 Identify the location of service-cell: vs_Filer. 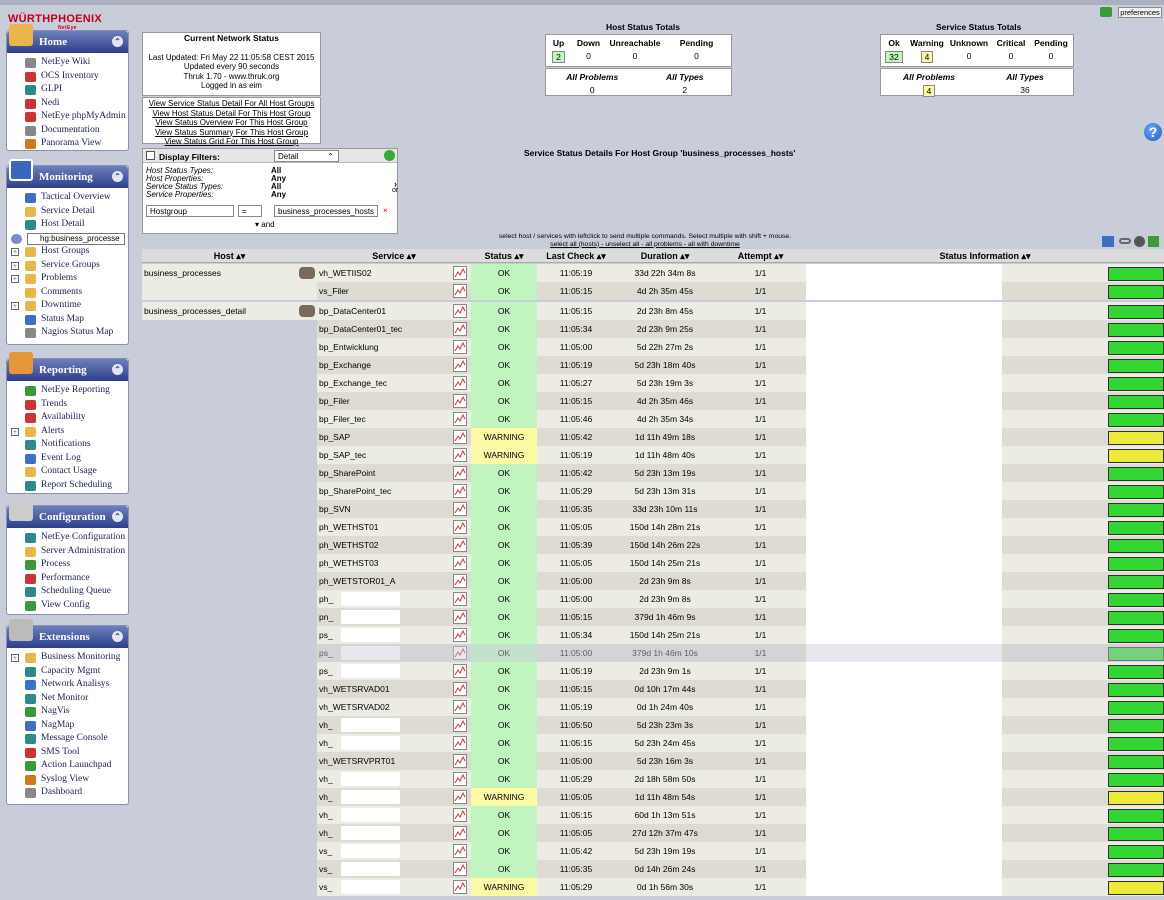
(394, 291).